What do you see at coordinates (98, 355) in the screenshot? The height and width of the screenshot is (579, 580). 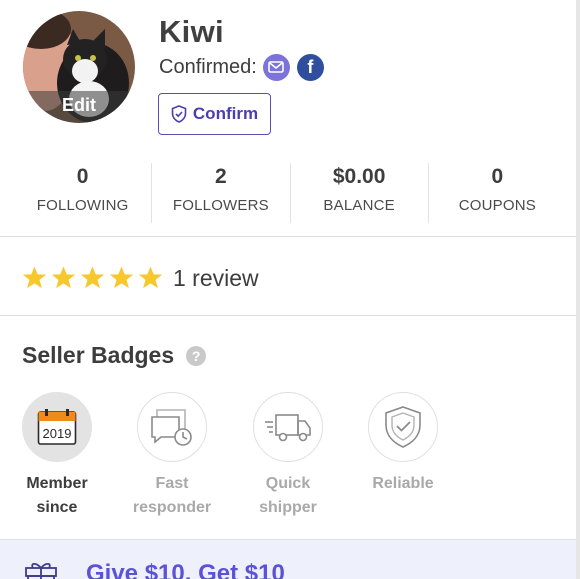 I see `seller-badges-title: Seller Badges` at bounding box center [98, 355].